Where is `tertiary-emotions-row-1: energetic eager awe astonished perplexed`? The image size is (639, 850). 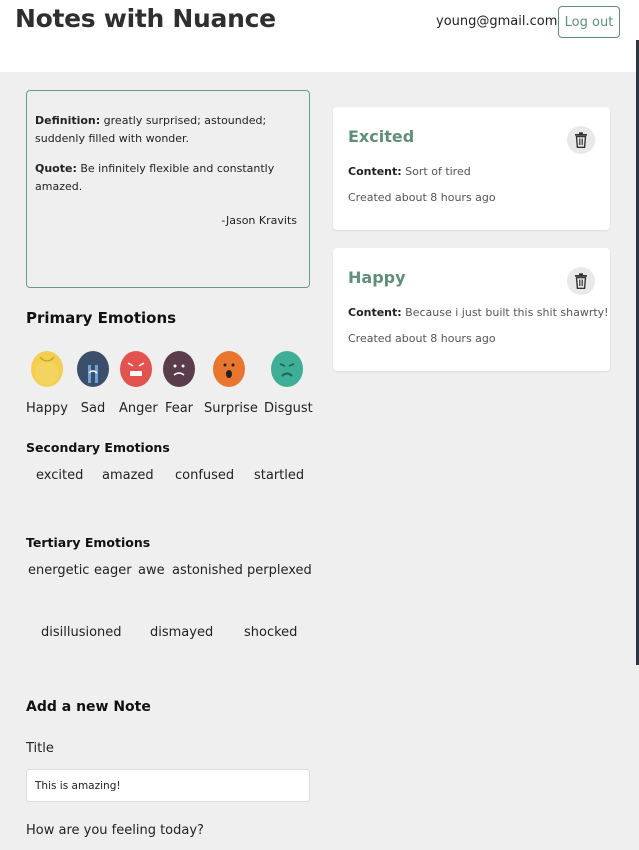
tertiary-emotions-row-1: energetic eager awe astonished perplexed is located at coordinates (160, 573).